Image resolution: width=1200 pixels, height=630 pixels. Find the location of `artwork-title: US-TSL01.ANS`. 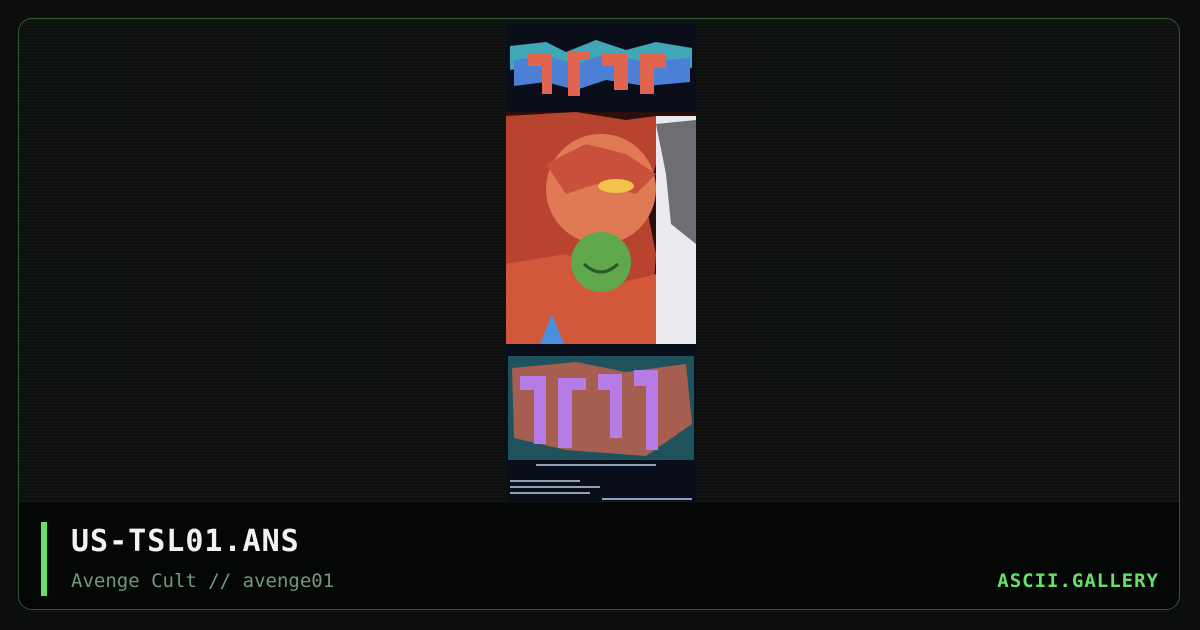

artwork-title: US-TSL01.ANS is located at coordinates (185, 541).